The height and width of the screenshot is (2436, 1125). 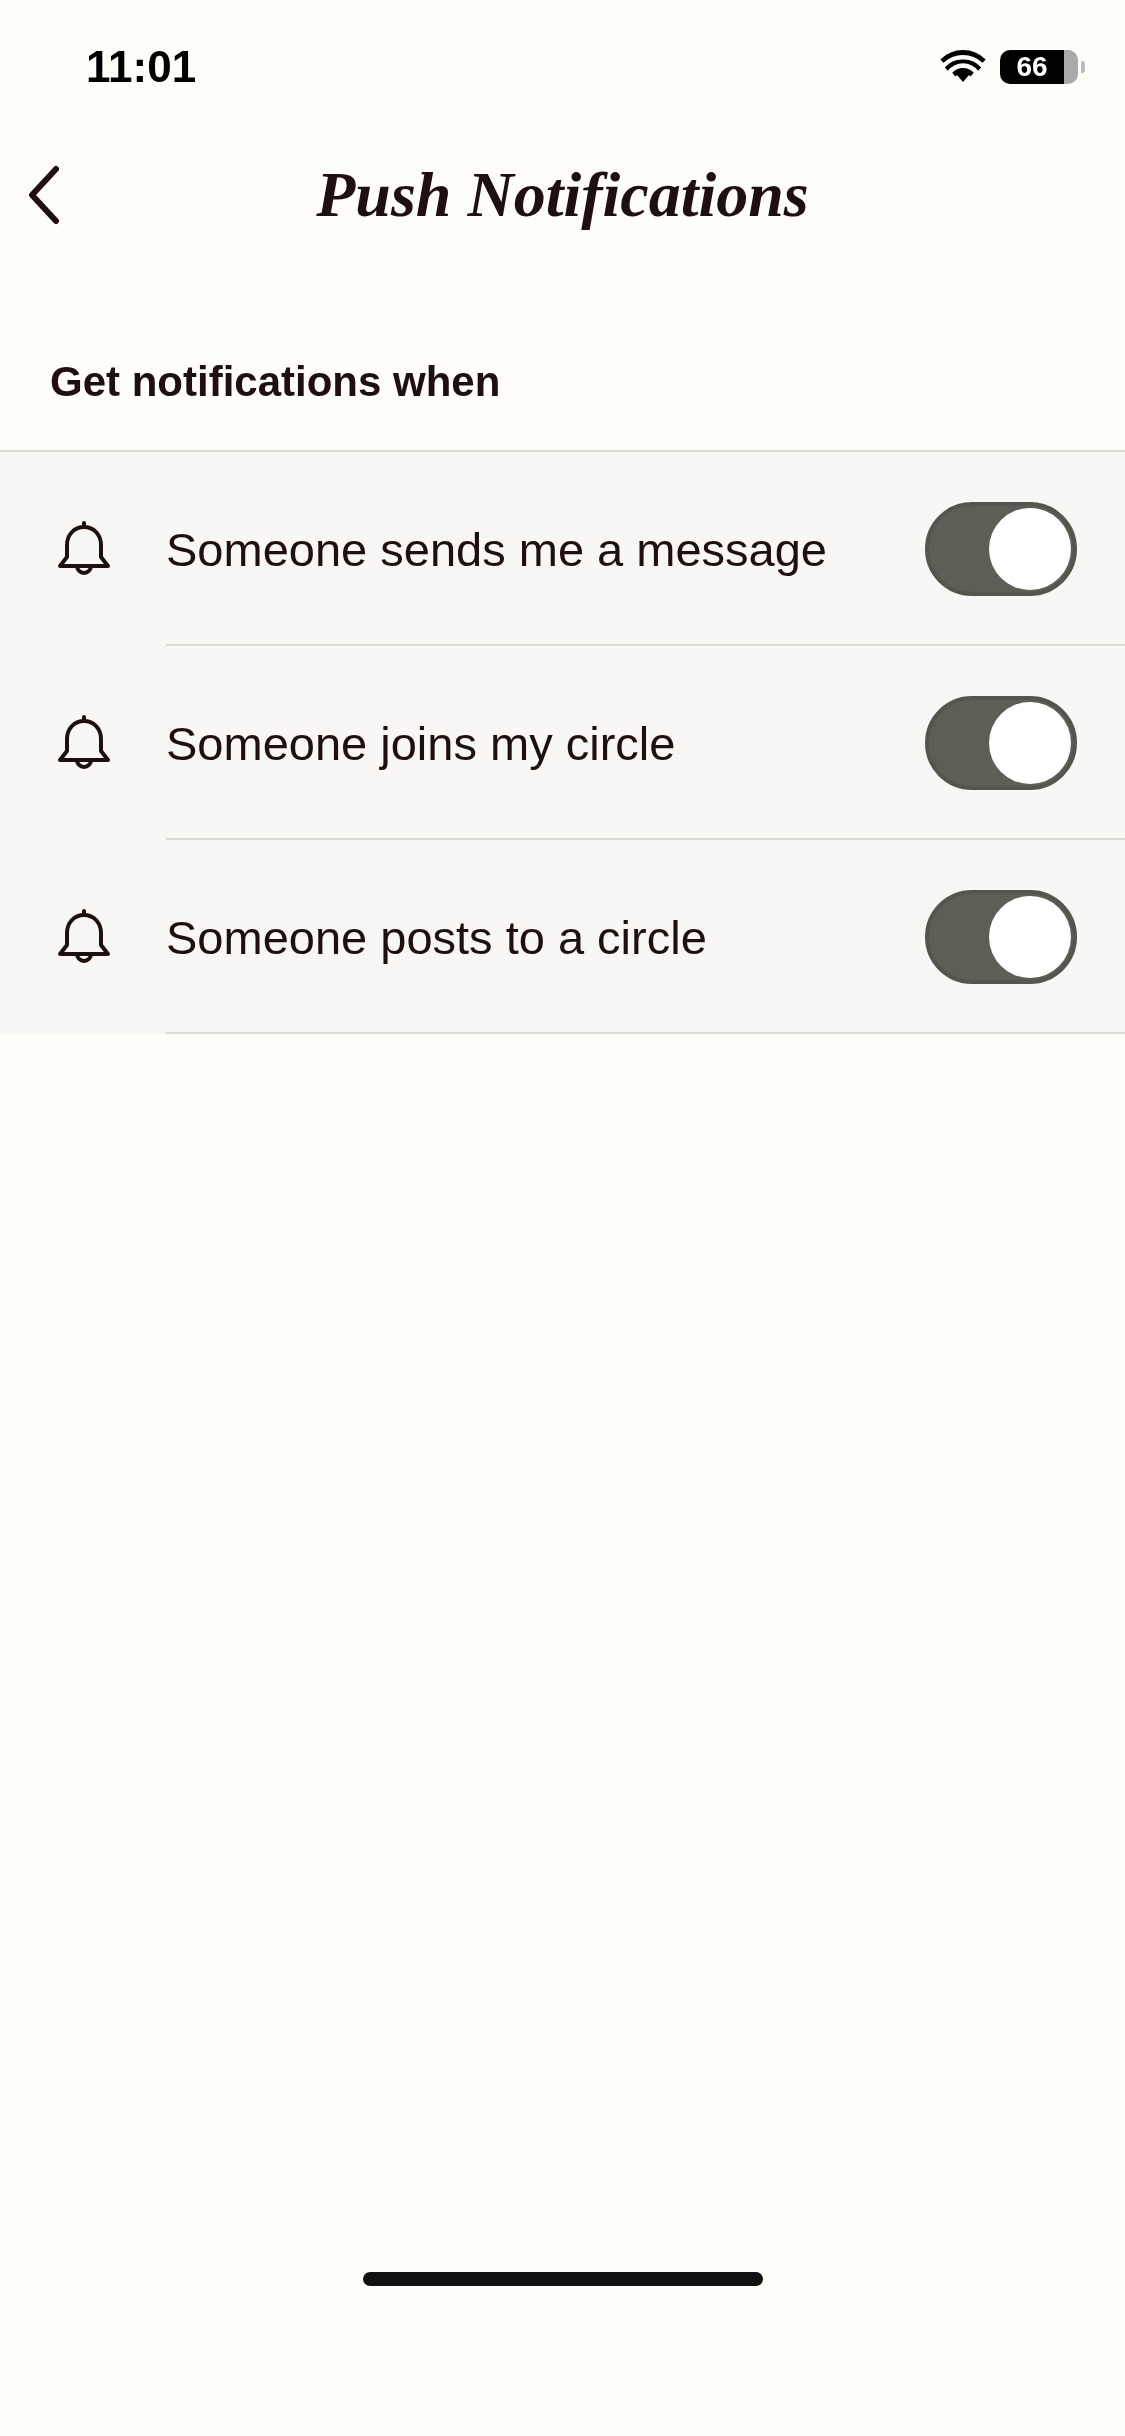 What do you see at coordinates (963, 67) in the screenshot?
I see `wifi-icon` at bounding box center [963, 67].